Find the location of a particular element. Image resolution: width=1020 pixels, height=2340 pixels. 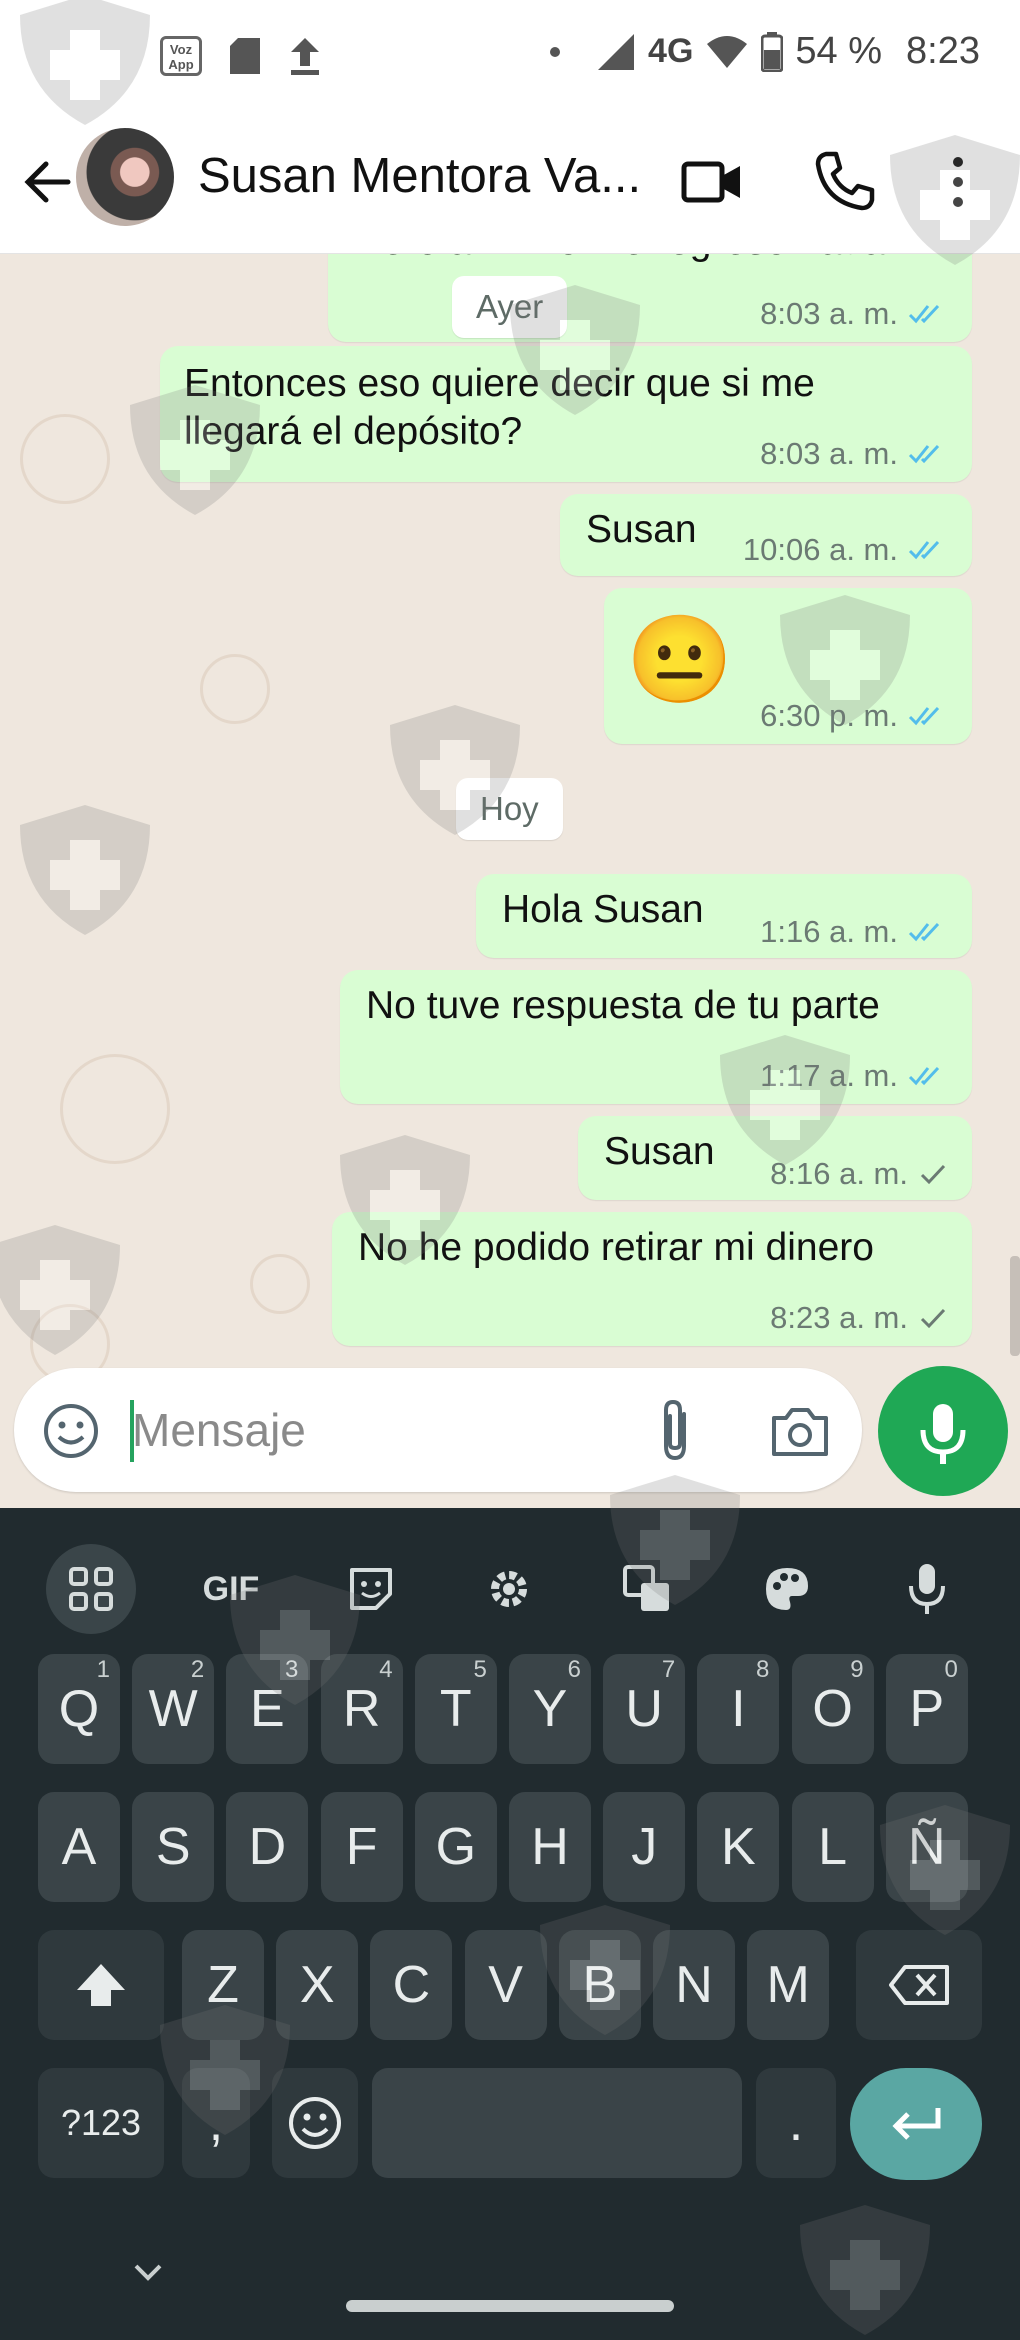

key-number-hint: 3 is located at coordinates (292, 1669).